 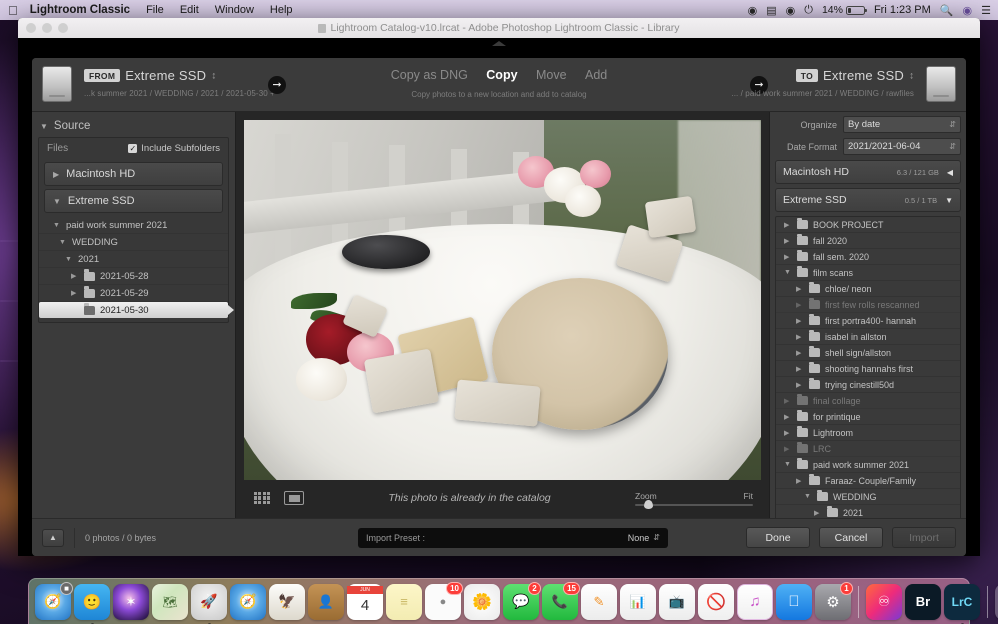 What do you see at coordinates (808, 10) in the screenshot?
I see `wifi-icon: ⏻` at bounding box center [808, 10].